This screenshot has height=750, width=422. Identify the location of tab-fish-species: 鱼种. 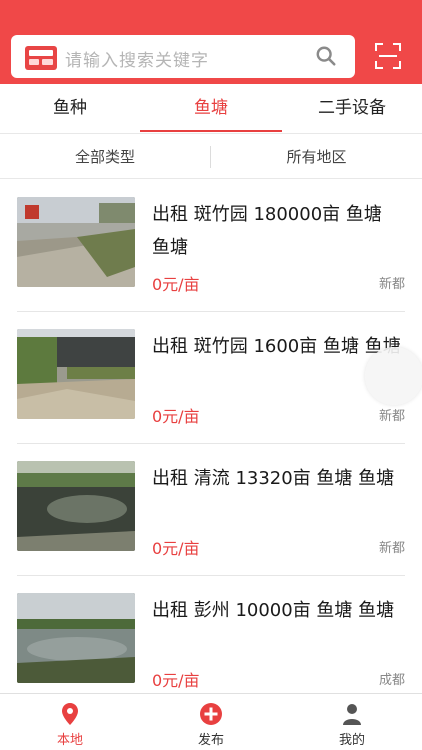
(70, 109).